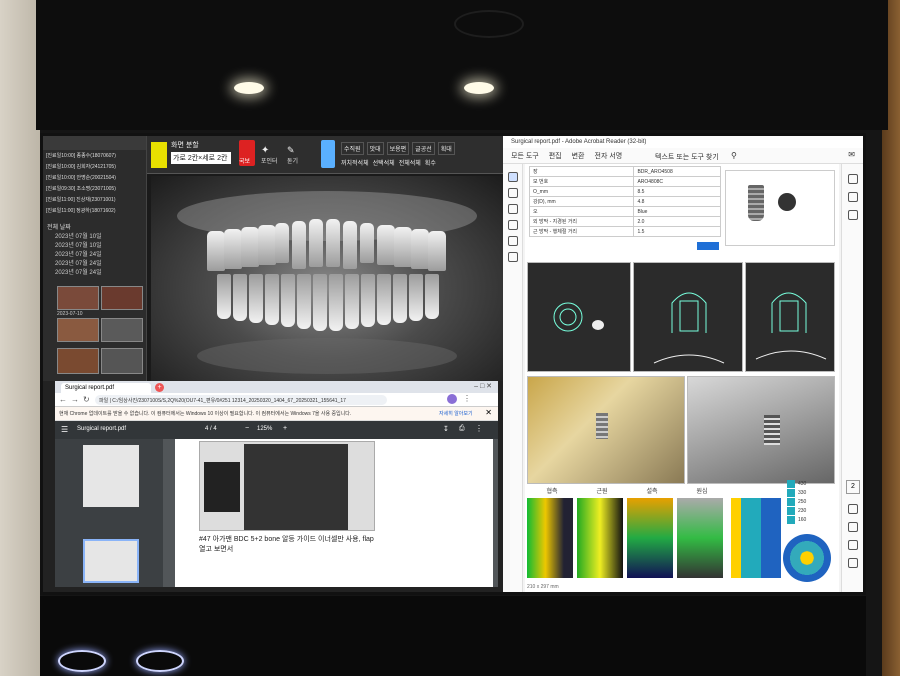 Image resolution: width=900 pixels, height=676 pixels. Describe the element at coordinates (853, 197) in the screenshot. I see `bookmark-panel-icon` at that location.